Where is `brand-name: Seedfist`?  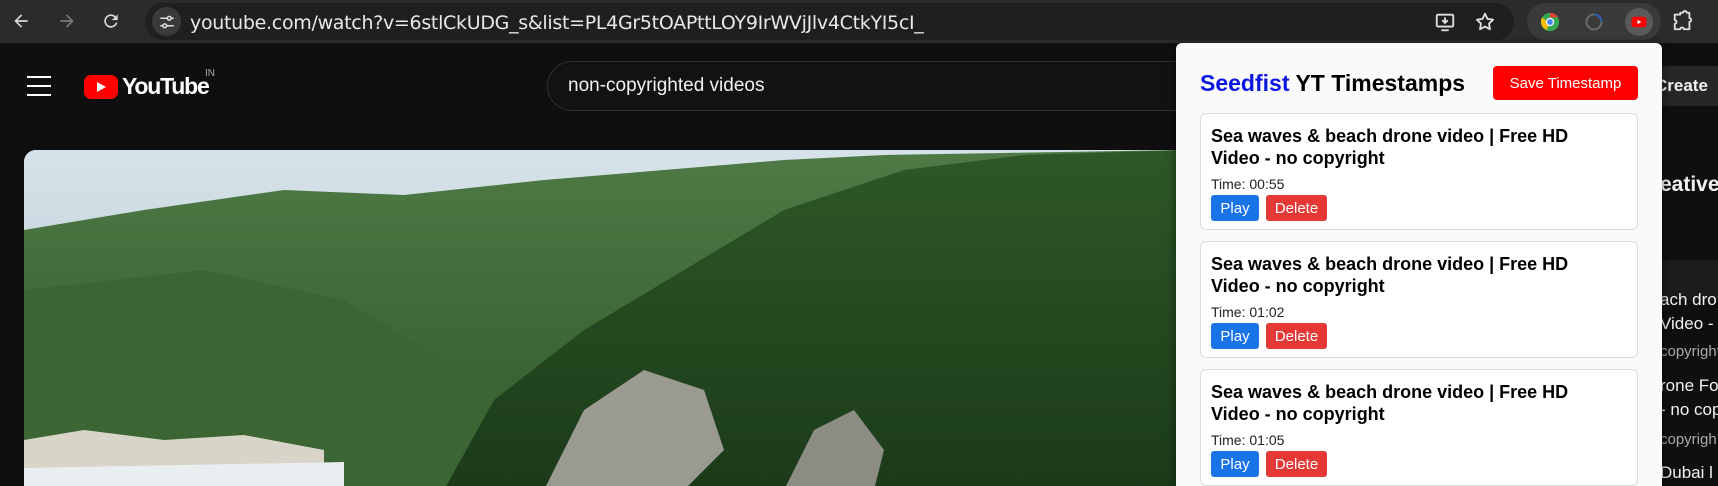 brand-name: Seedfist is located at coordinates (1245, 83).